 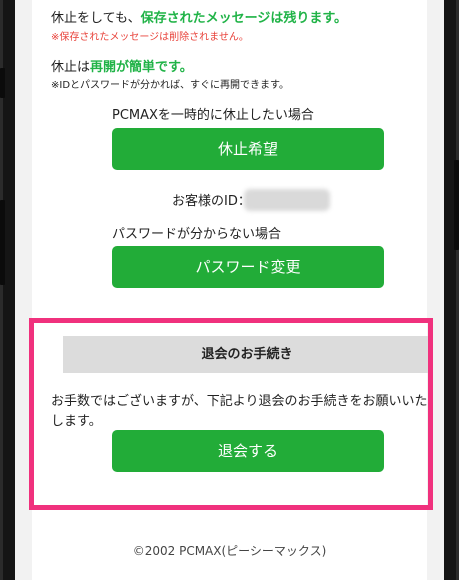 I want to click on info-text: 休止は, so click(x=71, y=67).